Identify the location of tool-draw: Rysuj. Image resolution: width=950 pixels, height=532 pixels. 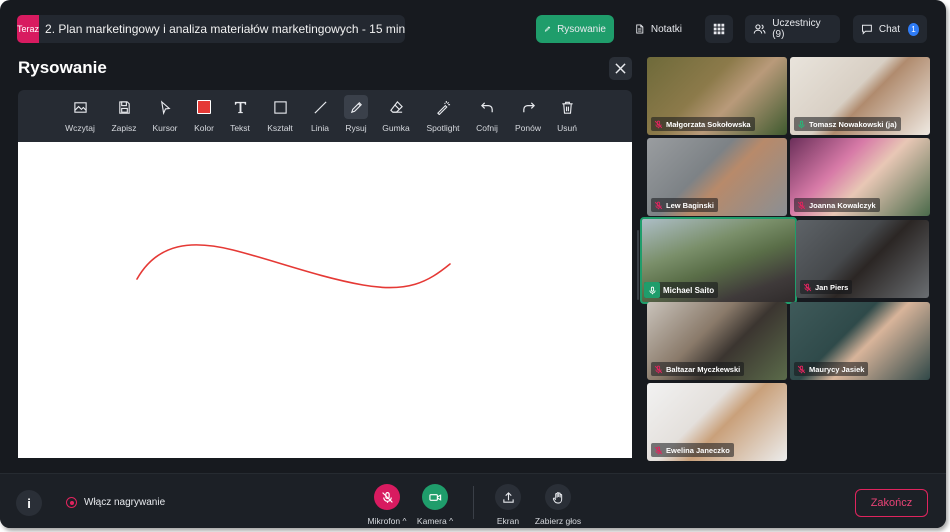
(356, 116).